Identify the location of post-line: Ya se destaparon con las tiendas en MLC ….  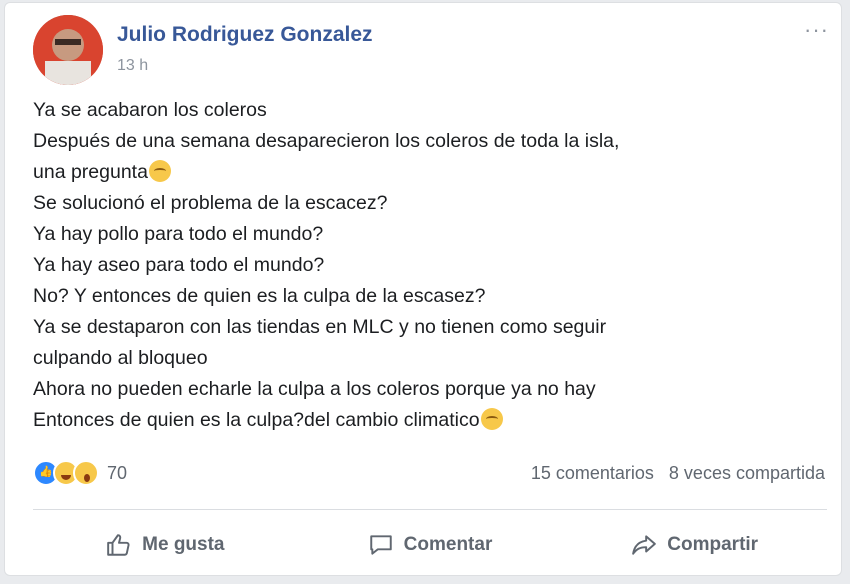
(320, 327).